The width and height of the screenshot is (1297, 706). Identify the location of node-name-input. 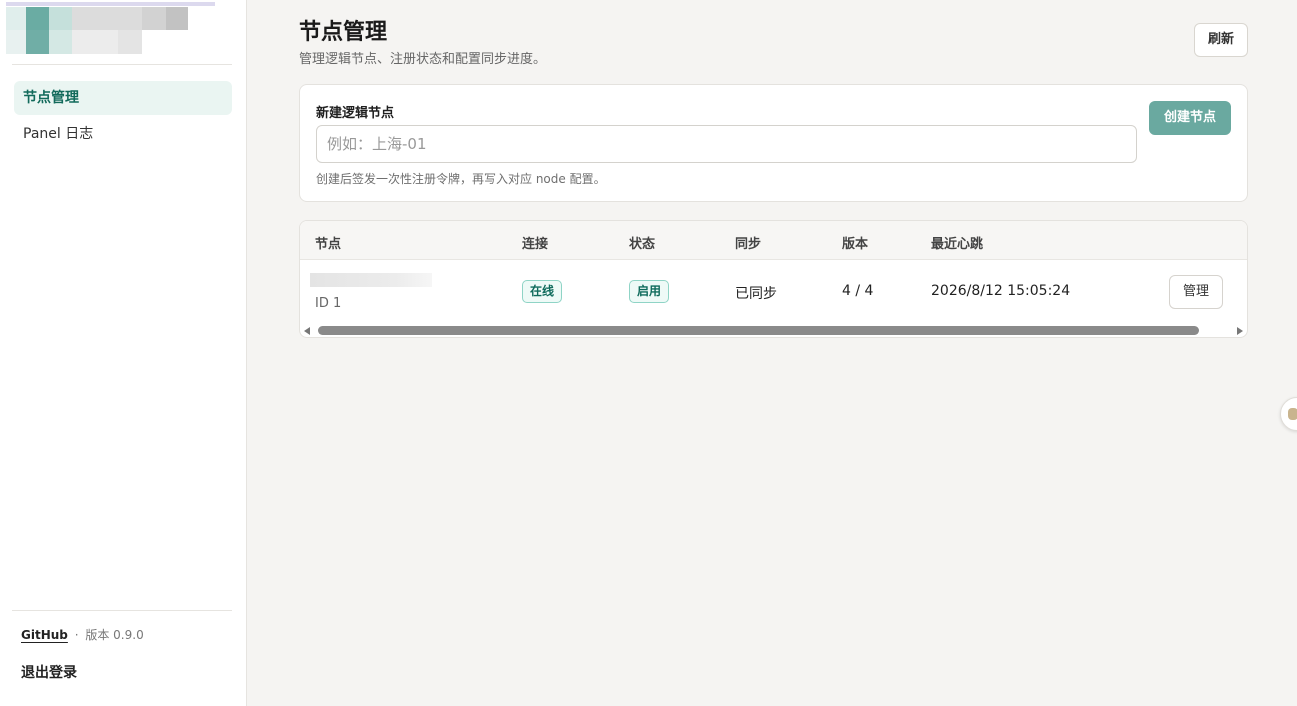
(726, 144).